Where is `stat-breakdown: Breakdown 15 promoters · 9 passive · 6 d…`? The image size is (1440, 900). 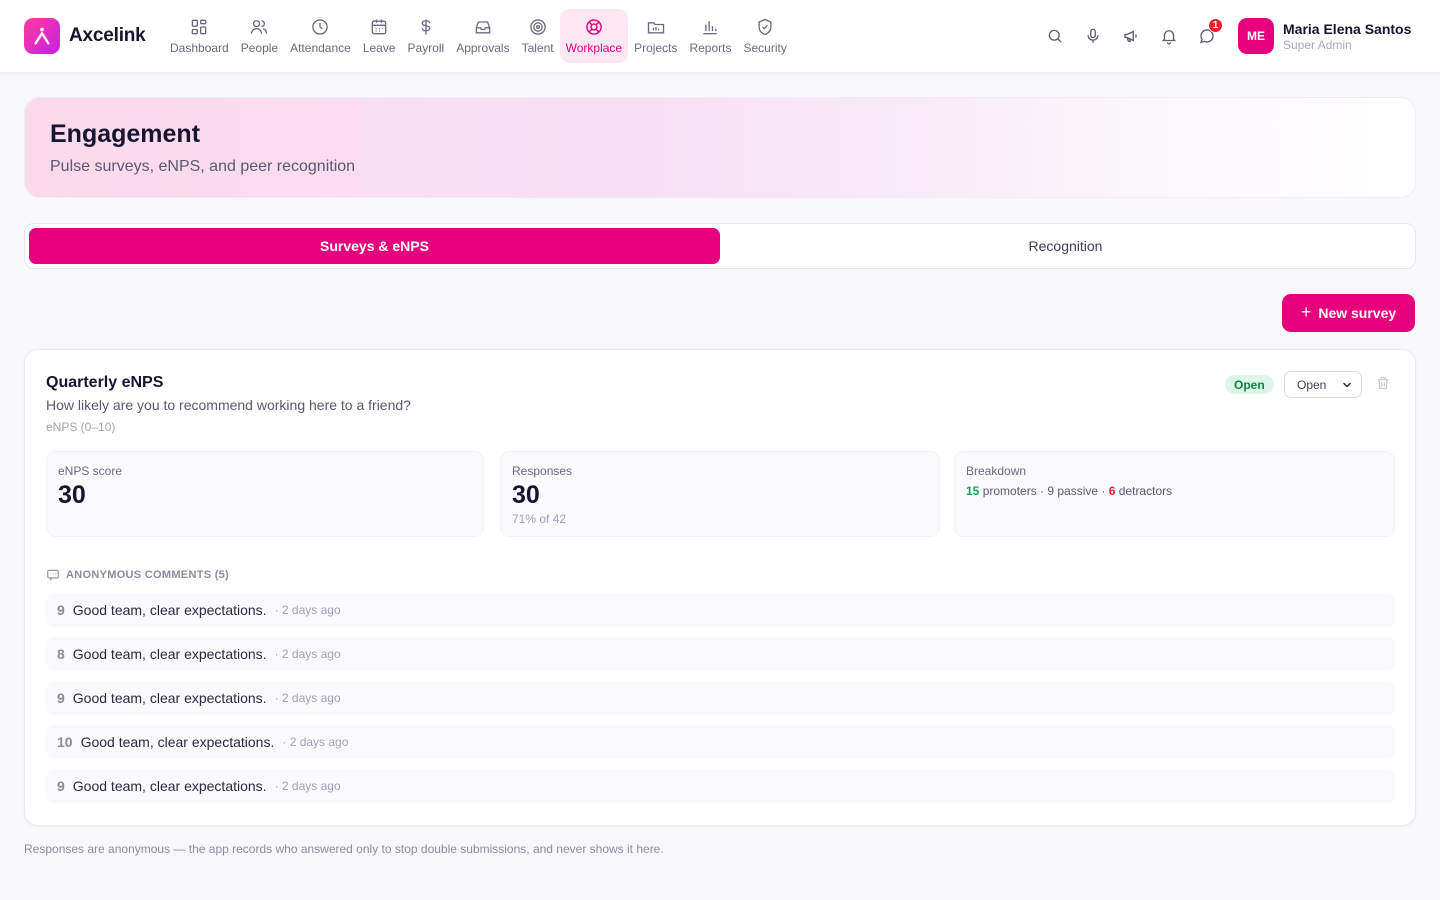
stat-breakdown: Breakdown 15 promoters · 9 passive · 6 d… is located at coordinates (1174, 494).